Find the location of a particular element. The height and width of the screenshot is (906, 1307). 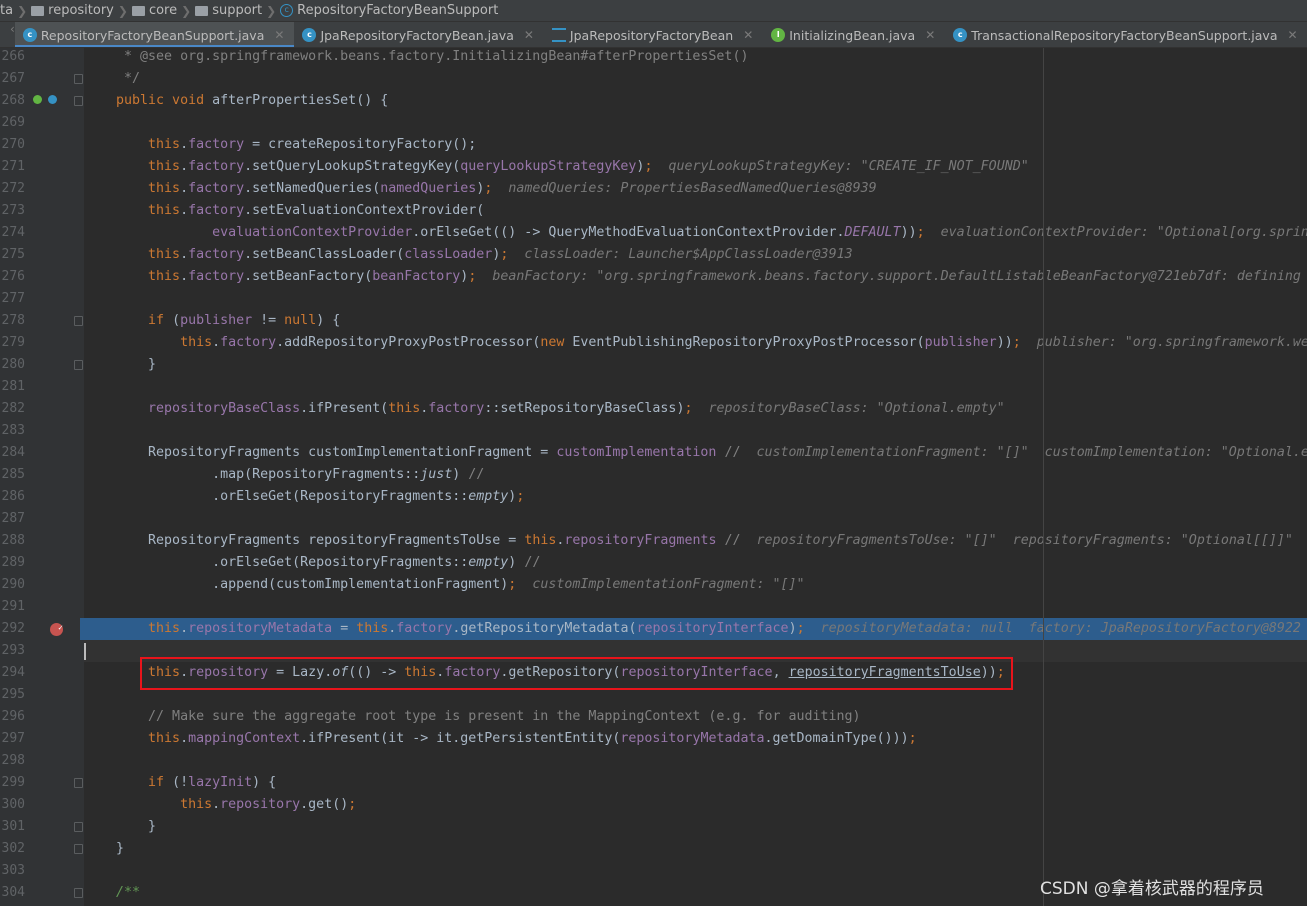

breadcrumb-item: core is located at coordinates (154, 10).